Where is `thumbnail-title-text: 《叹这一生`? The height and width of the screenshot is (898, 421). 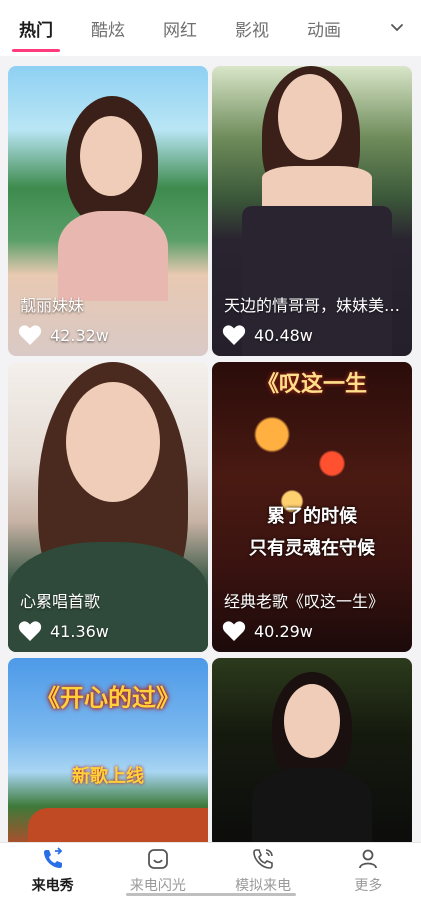 thumbnail-title-text: 《叹这一生 is located at coordinates (311, 384).